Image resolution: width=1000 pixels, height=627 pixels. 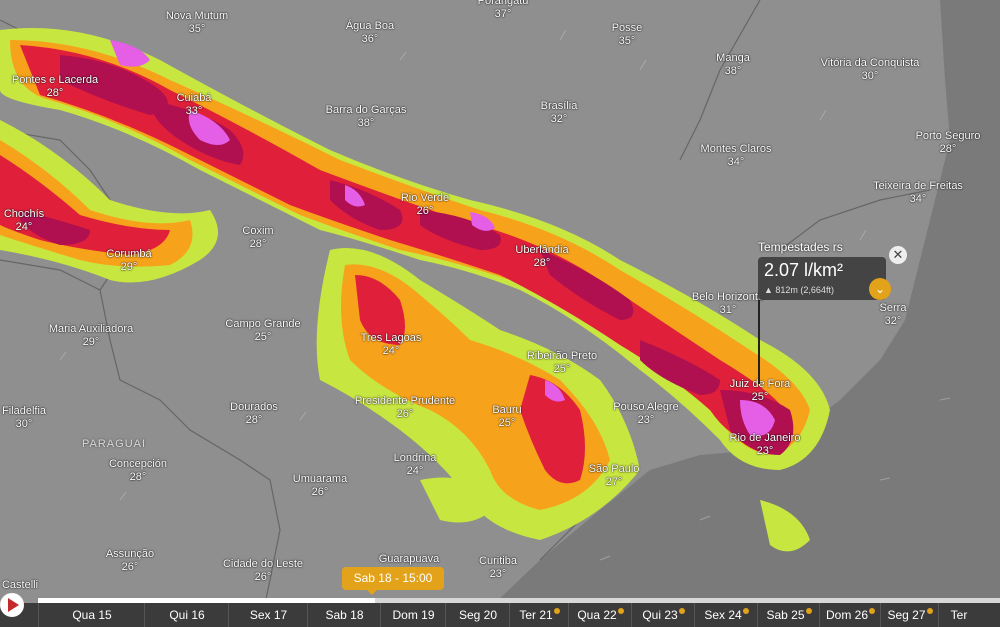 What do you see at coordinates (413, 615) in the screenshot?
I see `timeline-day: Dom 19` at bounding box center [413, 615].